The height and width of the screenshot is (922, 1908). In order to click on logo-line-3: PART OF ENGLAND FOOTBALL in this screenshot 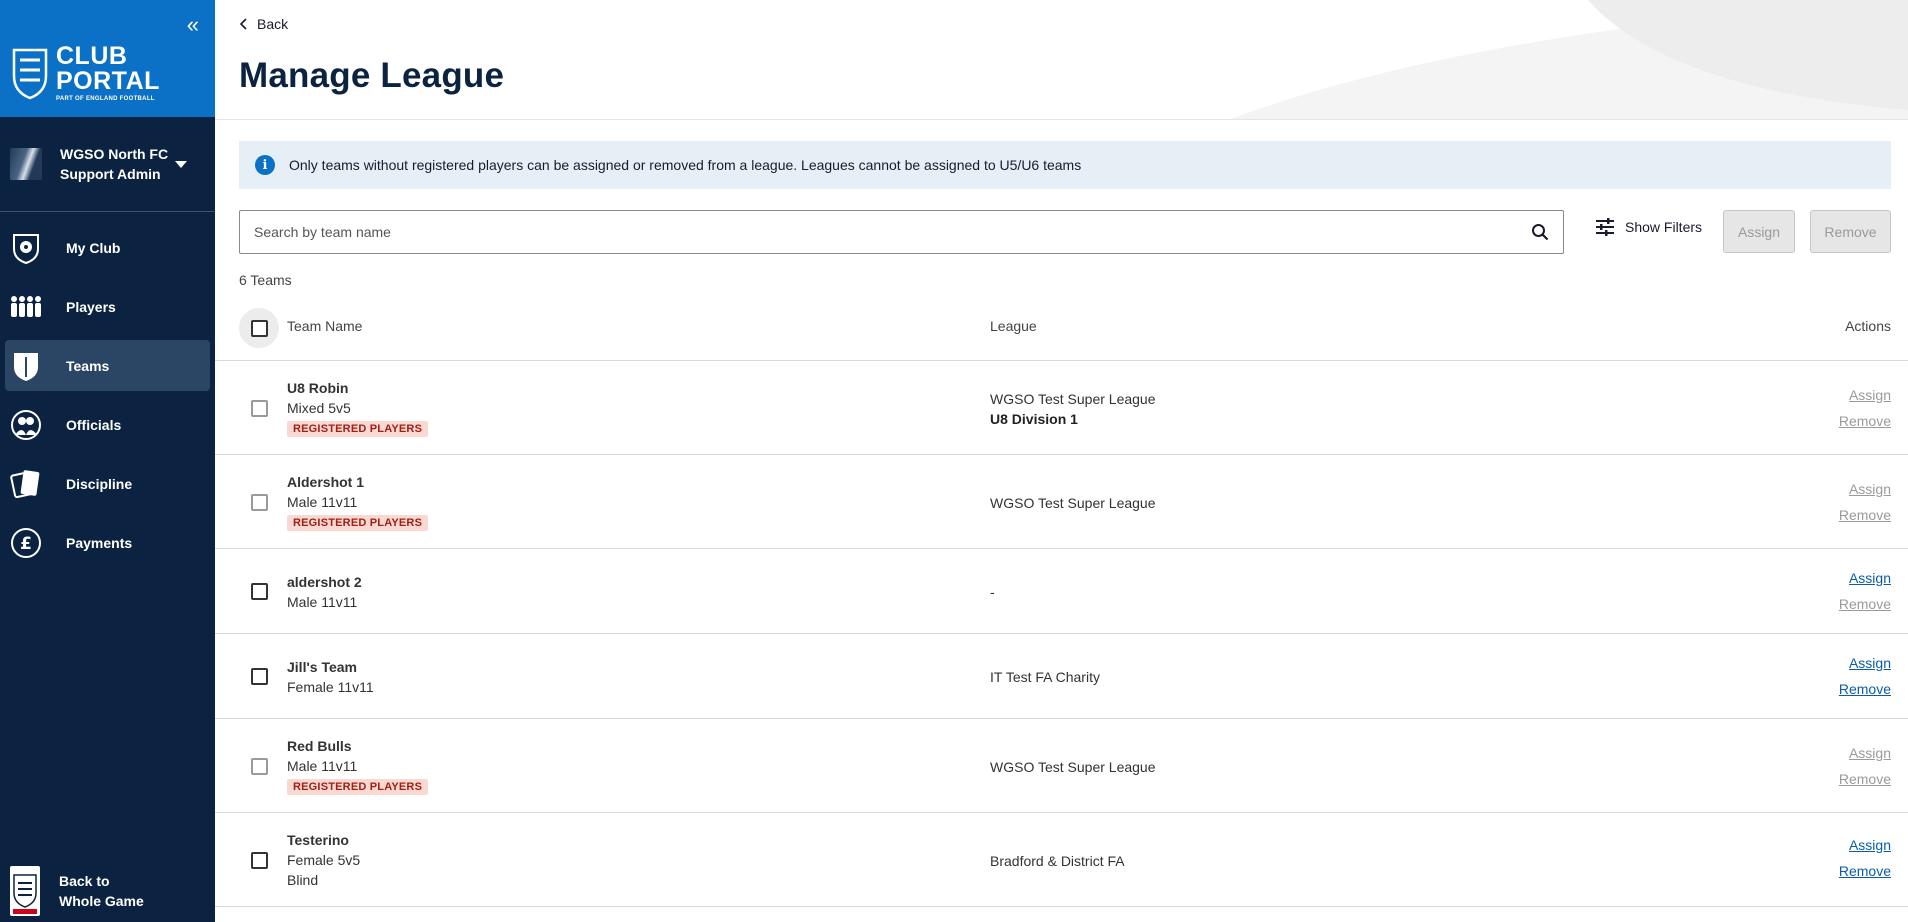, I will do `click(105, 99)`.